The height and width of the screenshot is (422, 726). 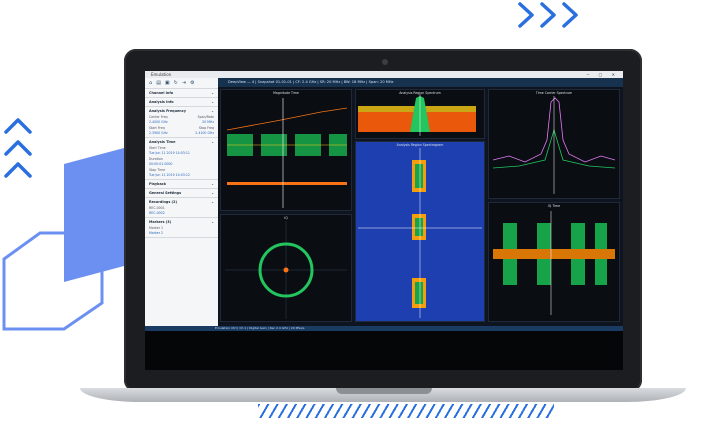 I want to click on section-row: Tue Jun 11 2019 14:03:11, so click(x=181, y=153).